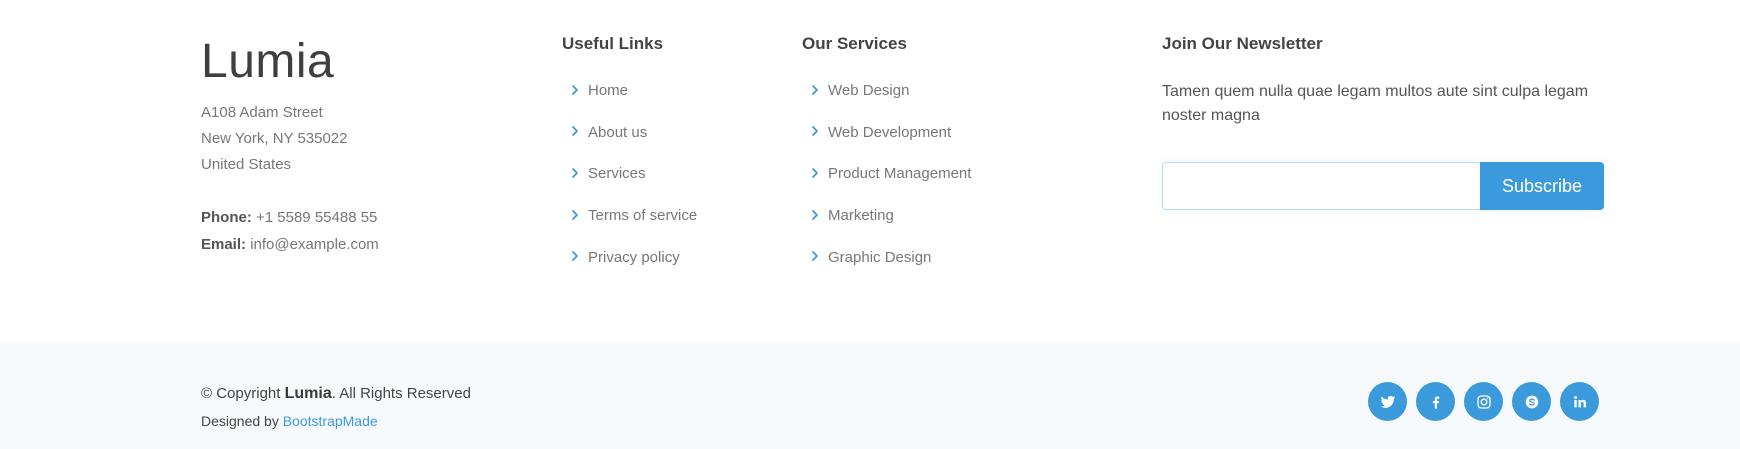  I want to click on phone-label: Phone:, so click(226, 217).